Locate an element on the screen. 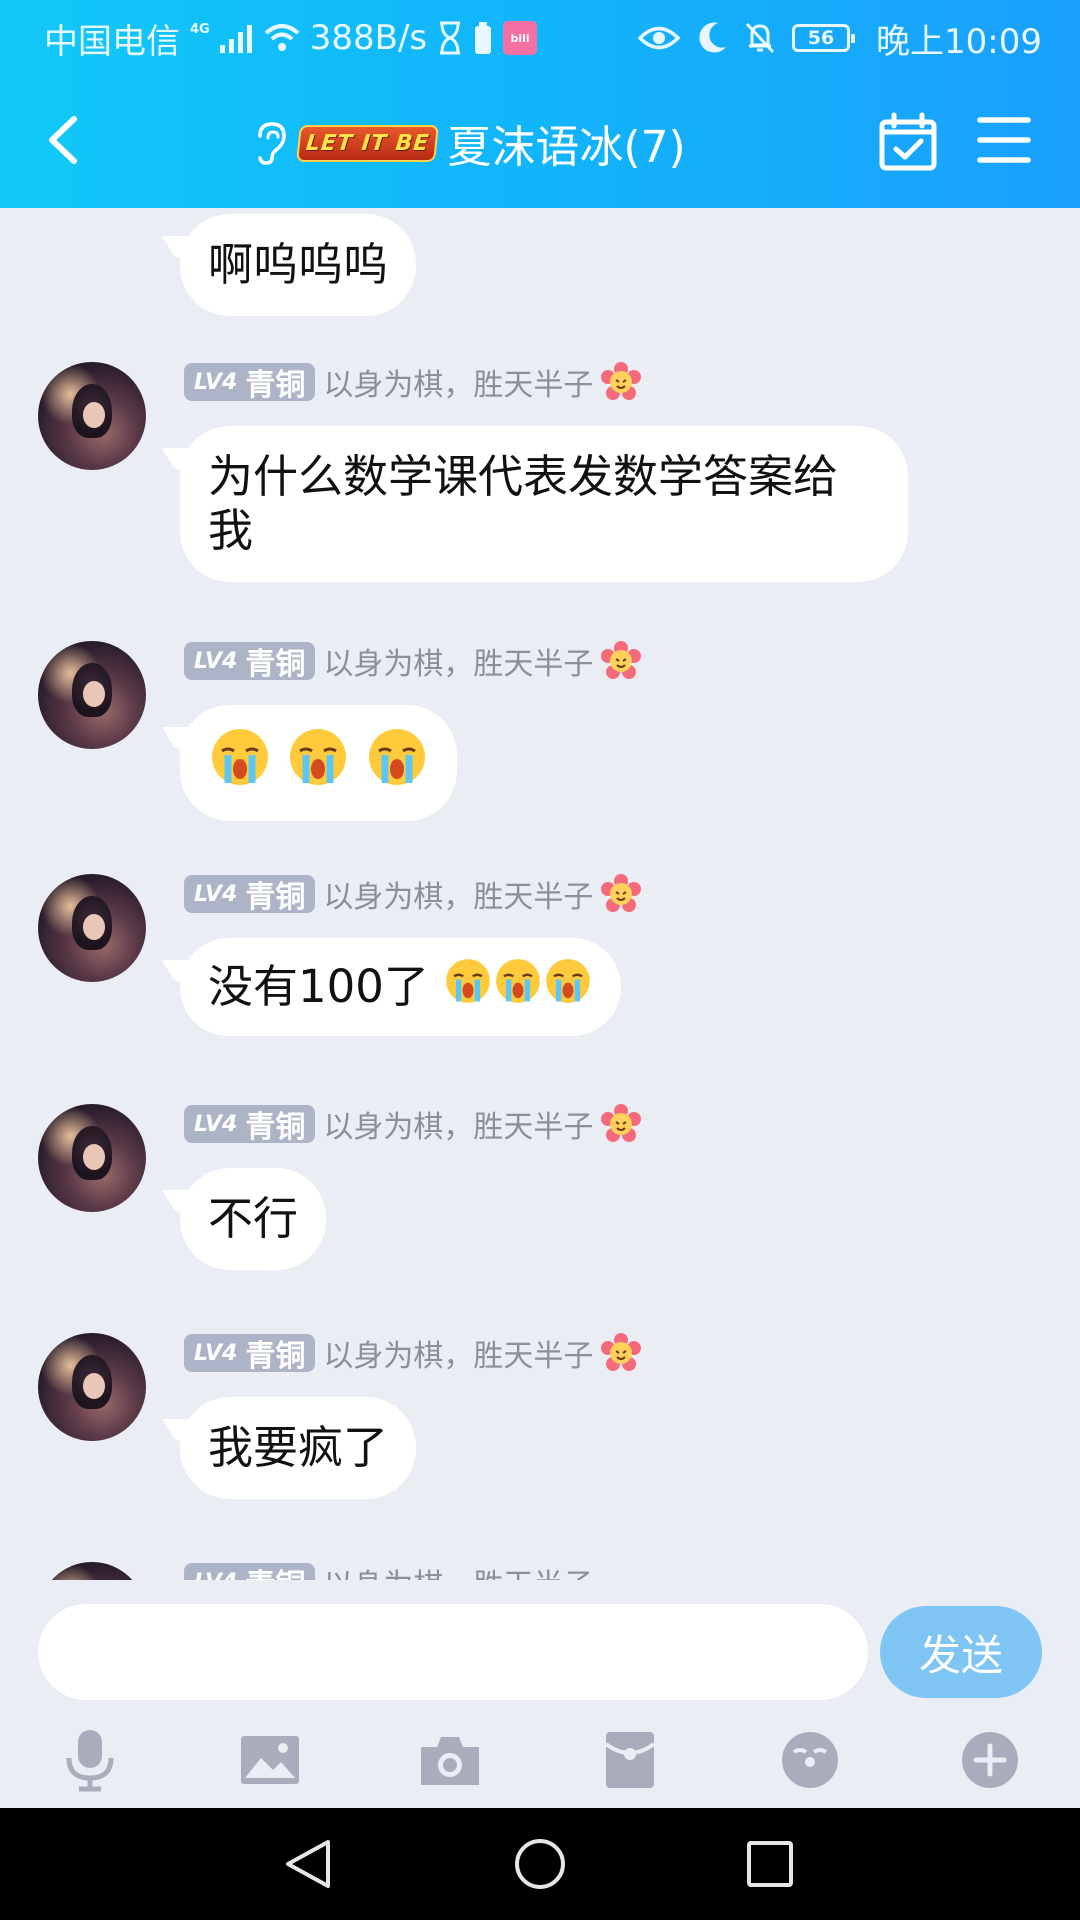 The image size is (1080, 1920). camera-button is located at coordinates (450, 1760).